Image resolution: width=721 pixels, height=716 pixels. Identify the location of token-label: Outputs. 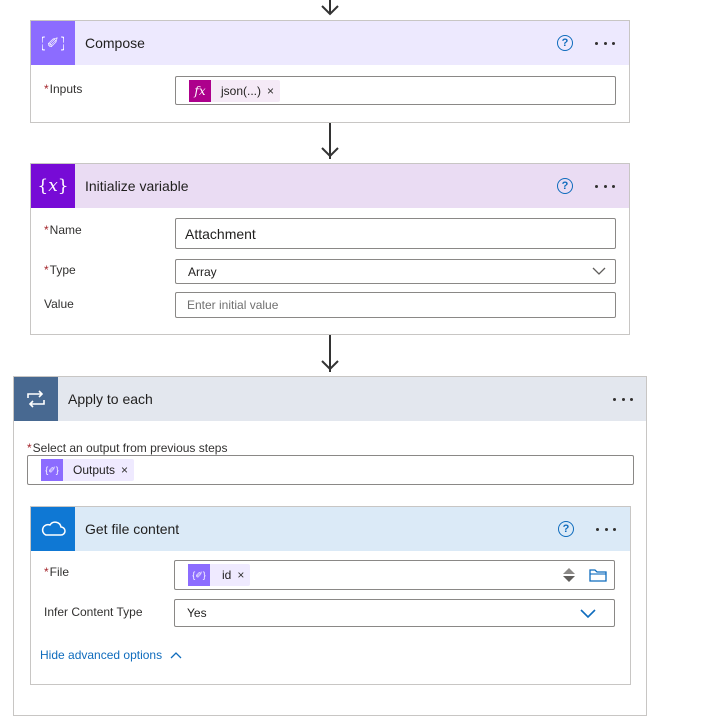
(94, 470).